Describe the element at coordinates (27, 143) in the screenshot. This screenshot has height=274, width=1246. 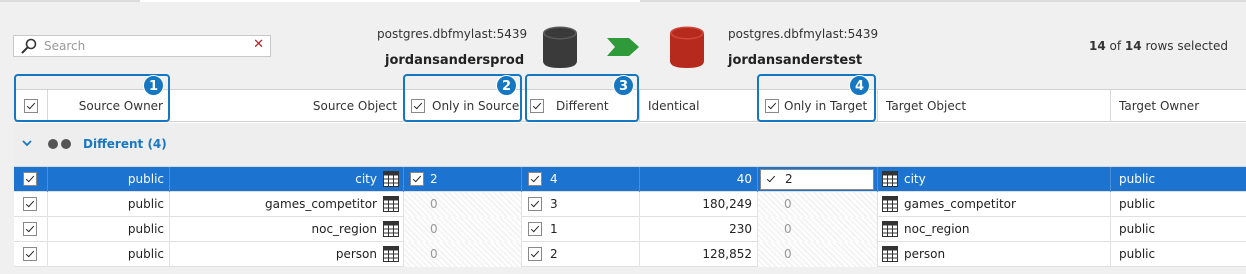
I see `chevron-down-icon` at that location.